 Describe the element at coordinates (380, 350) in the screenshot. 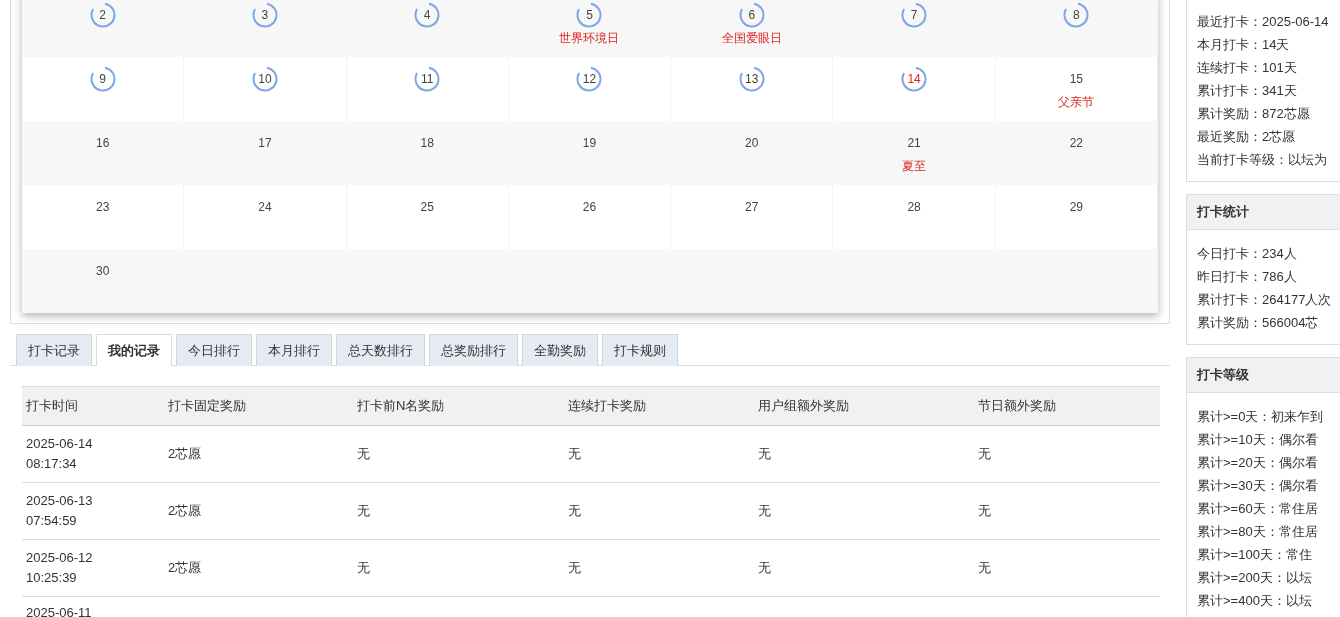

I see `tab: 总天数排行` at that location.